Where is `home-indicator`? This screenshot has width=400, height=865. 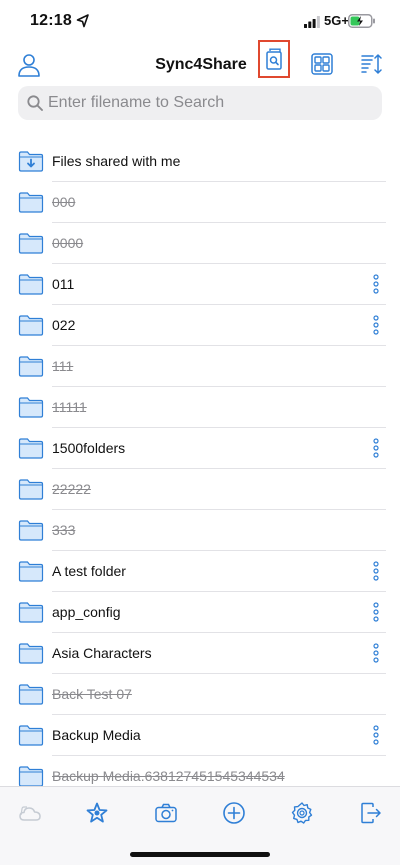 home-indicator is located at coordinates (200, 854).